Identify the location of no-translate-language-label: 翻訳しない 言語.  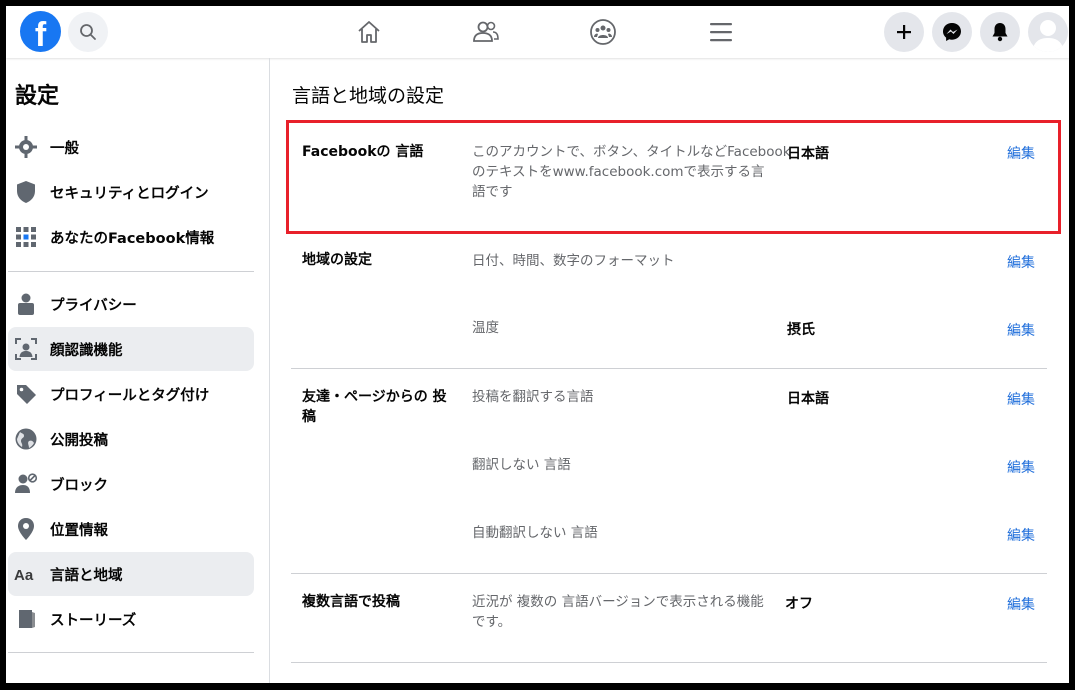
(521, 465).